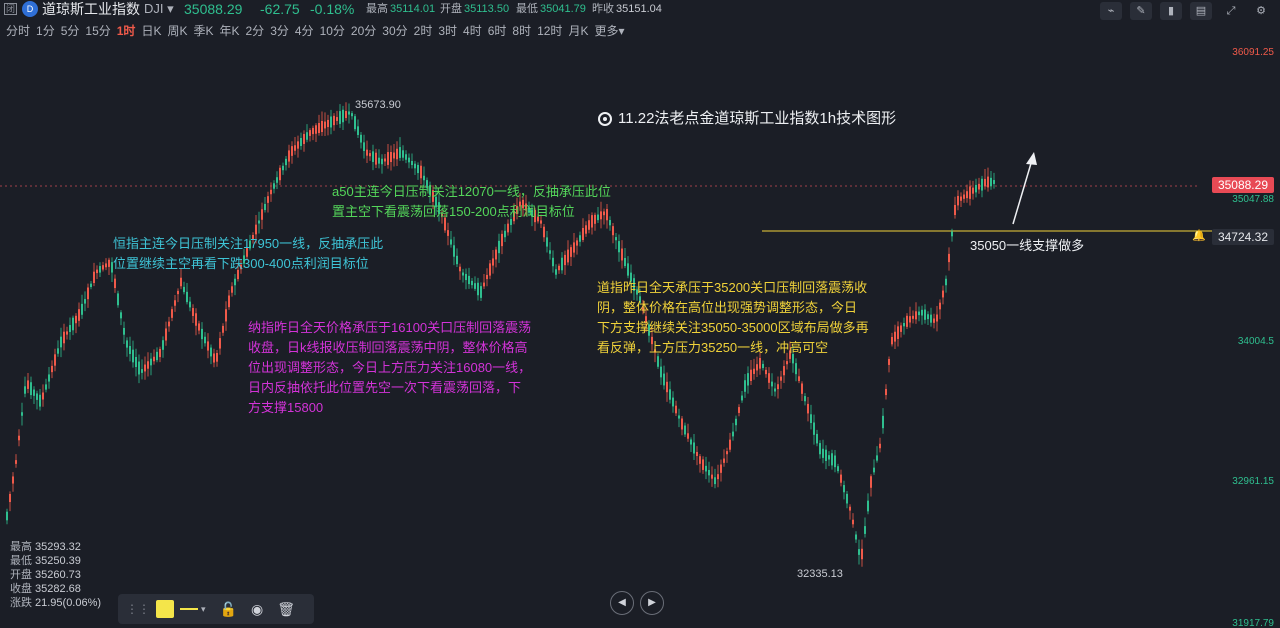 The height and width of the screenshot is (628, 1280). I want to click on chart-line-icon: ⌁, so click(1111, 11).